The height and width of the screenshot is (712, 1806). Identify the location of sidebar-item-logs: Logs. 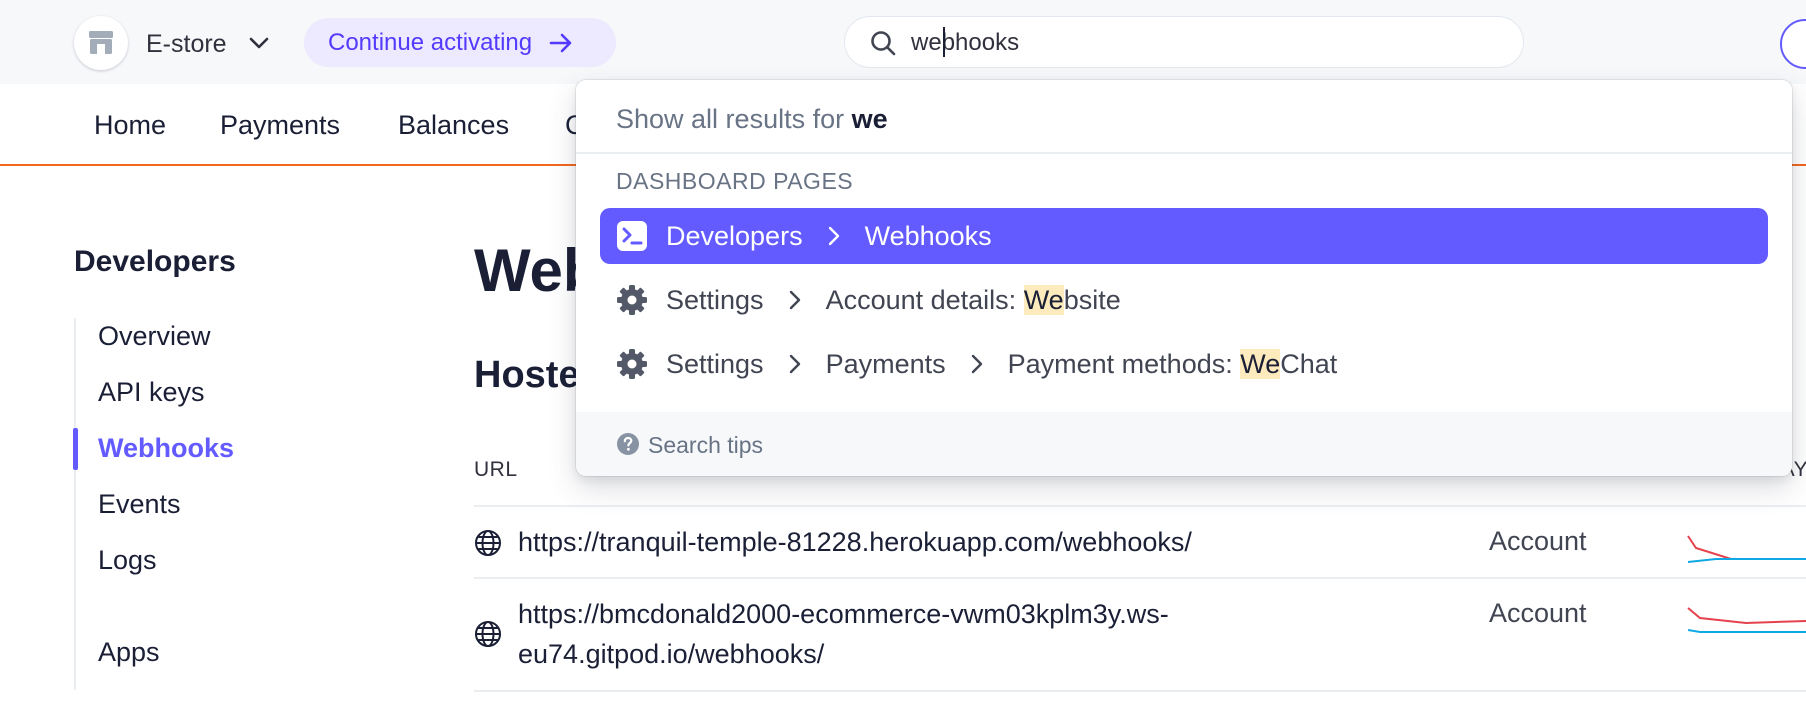
(127, 560).